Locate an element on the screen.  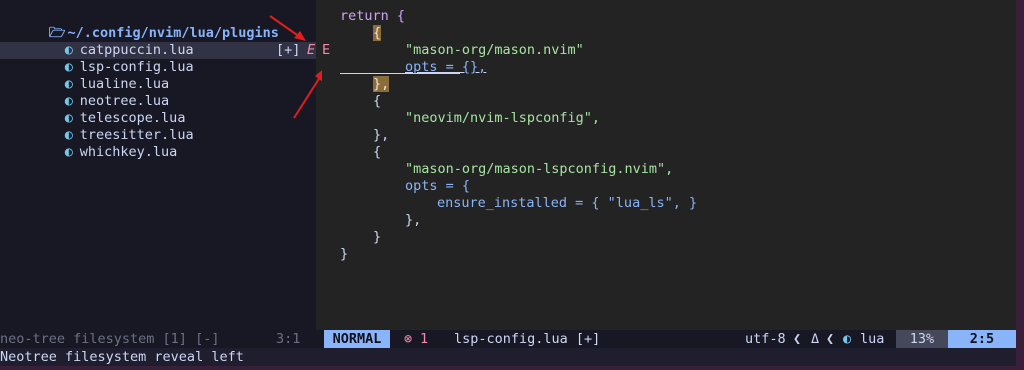
tree-file-whichkey: ◐ whichkey.lua is located at coordinates (97, 143).